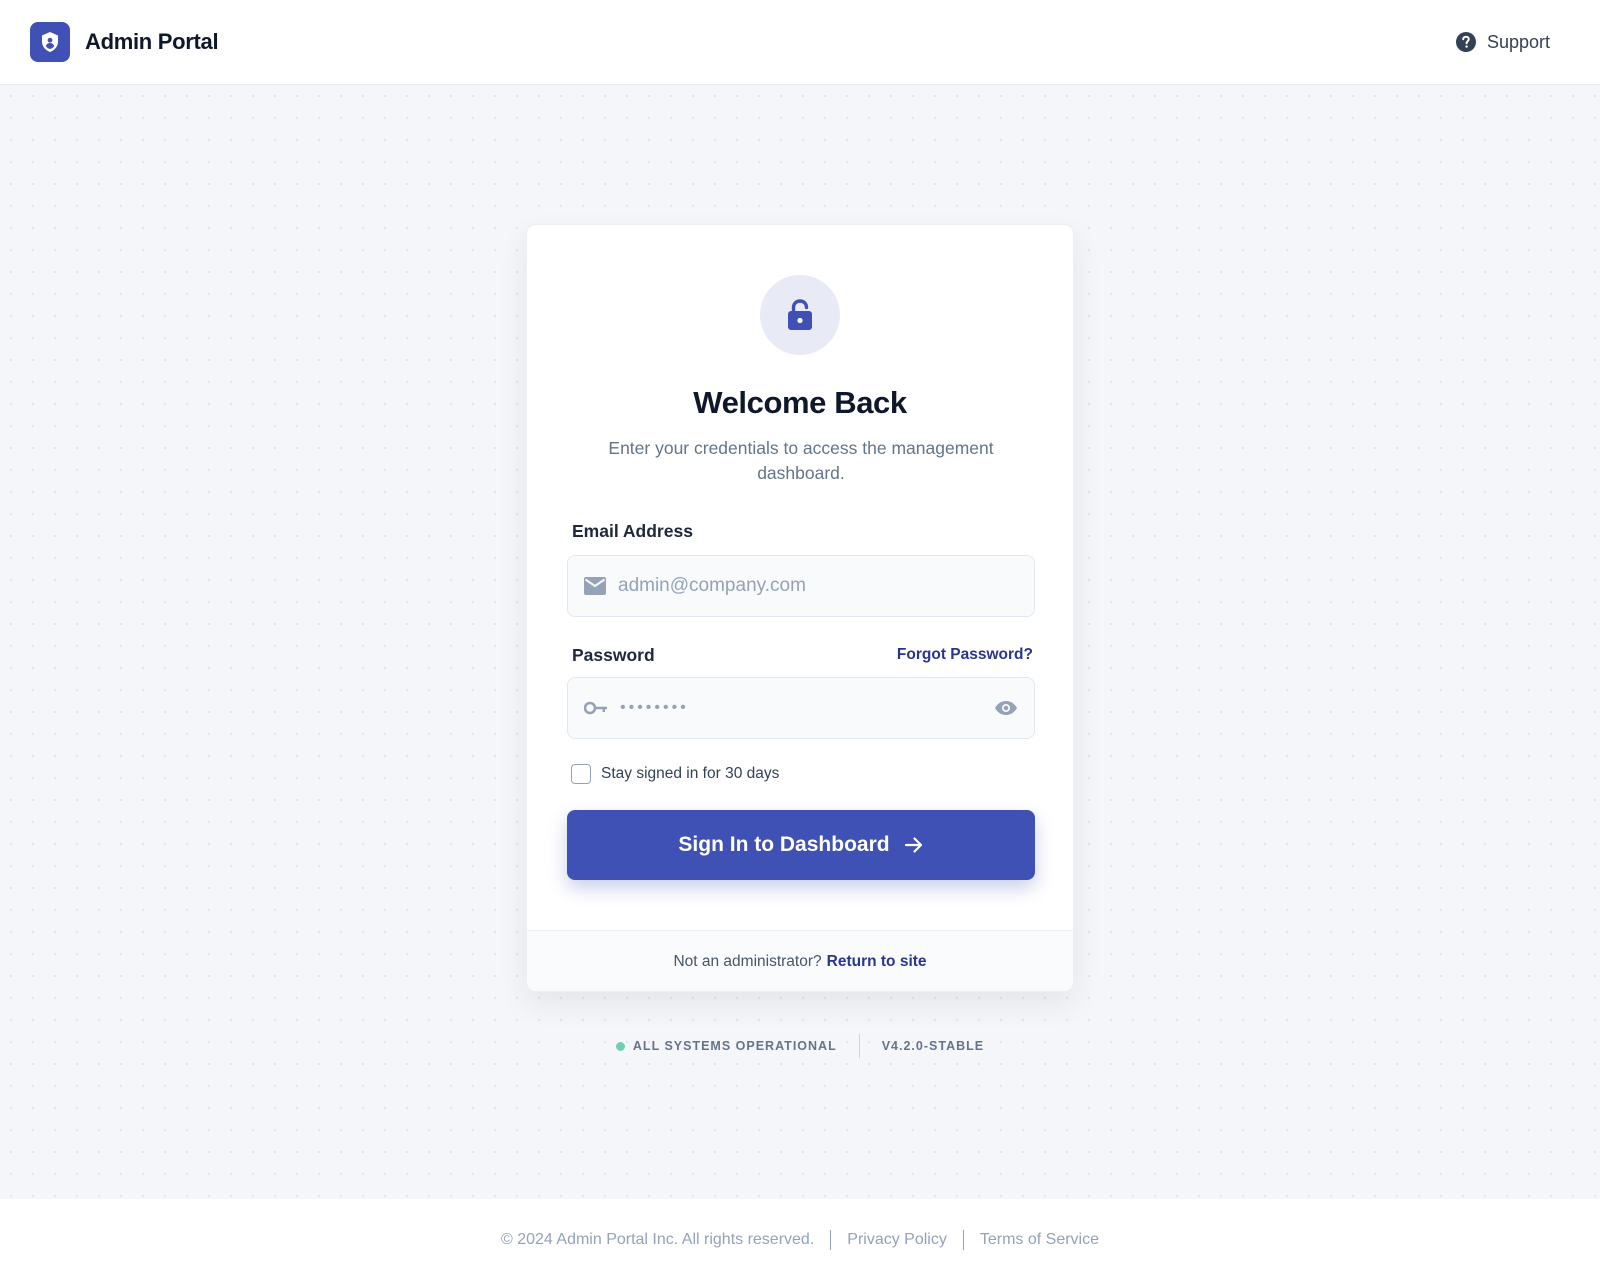  Describe the element at coordinates (747, 961) in the screenshot. I see `not-admin-text: Not an administrator?` at that location.